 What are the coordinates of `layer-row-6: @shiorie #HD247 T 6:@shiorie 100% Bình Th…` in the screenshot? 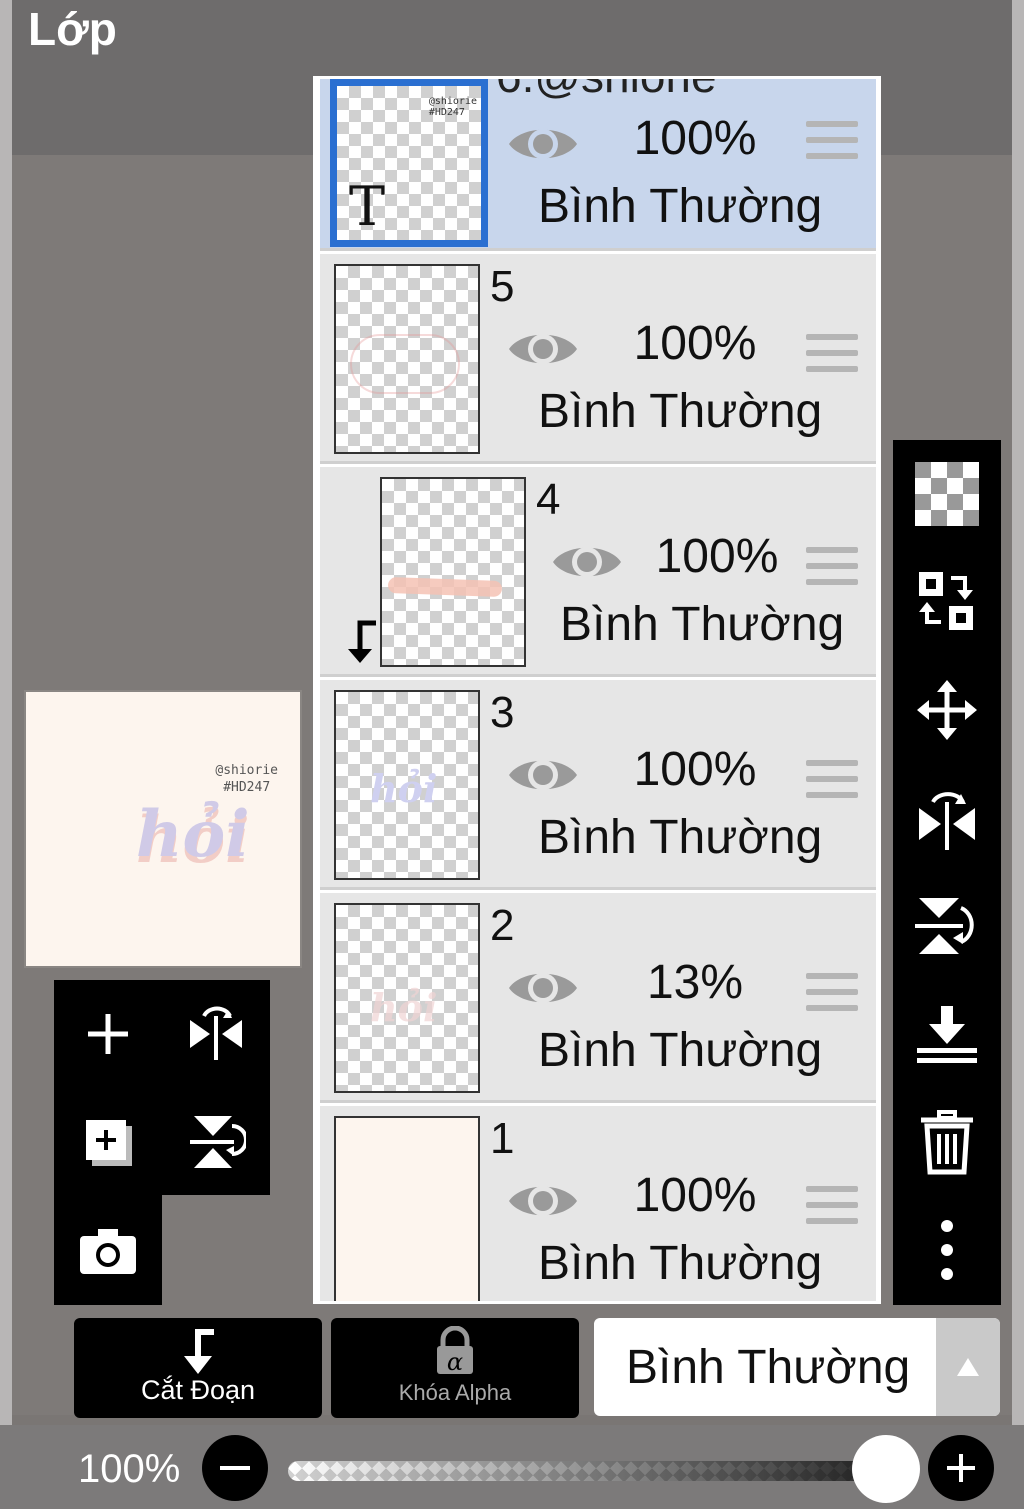 It's located at (598, 165).